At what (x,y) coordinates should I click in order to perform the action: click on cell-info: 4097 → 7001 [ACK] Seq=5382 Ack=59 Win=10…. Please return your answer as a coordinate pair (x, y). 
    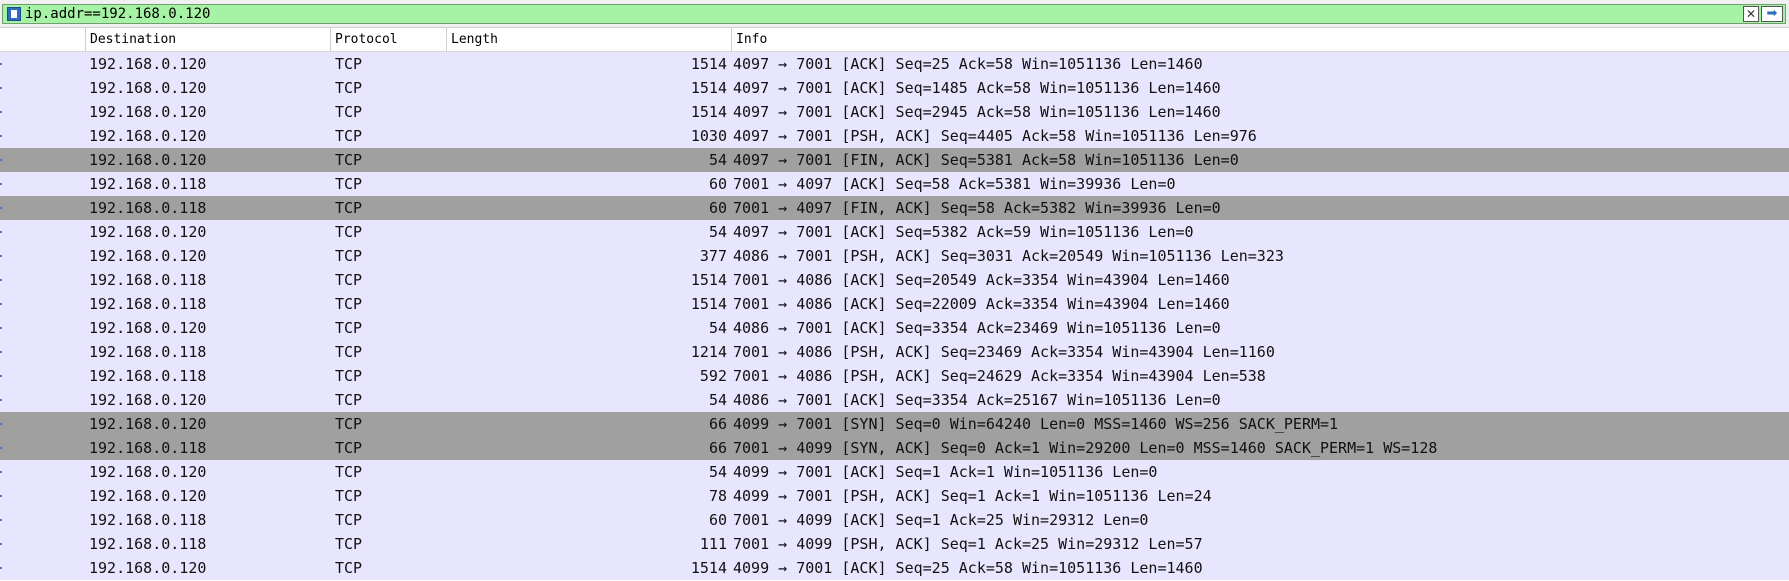
    Looking at the image, I should click on (963, 232).